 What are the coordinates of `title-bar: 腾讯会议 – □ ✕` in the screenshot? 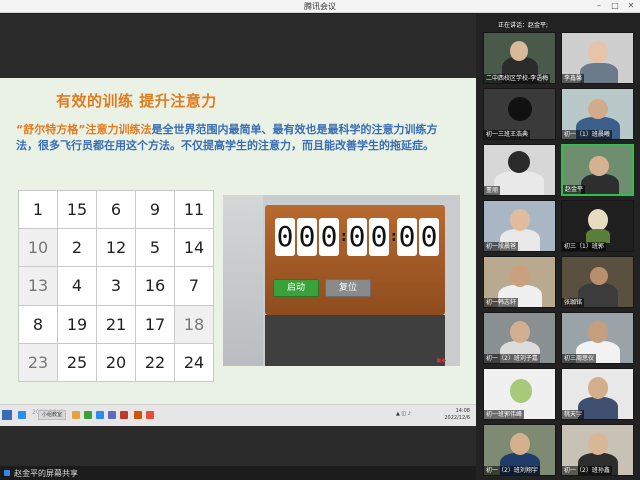 It's located at (320, 6).